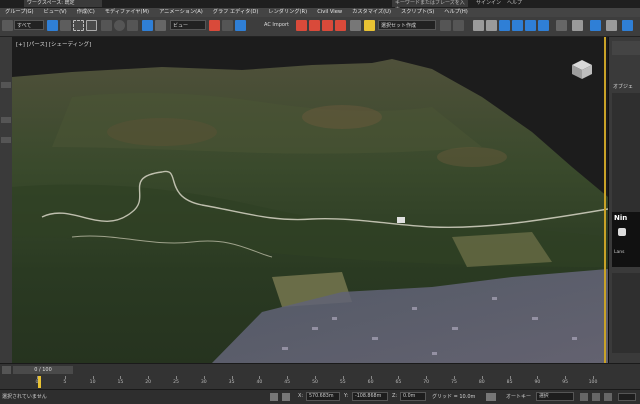 Image resolution: width=640 pixels, height=404 pixels. Describe the element at coordinates (301, 396) in the screenshot. I see `x-coord-label: X:` at that location.